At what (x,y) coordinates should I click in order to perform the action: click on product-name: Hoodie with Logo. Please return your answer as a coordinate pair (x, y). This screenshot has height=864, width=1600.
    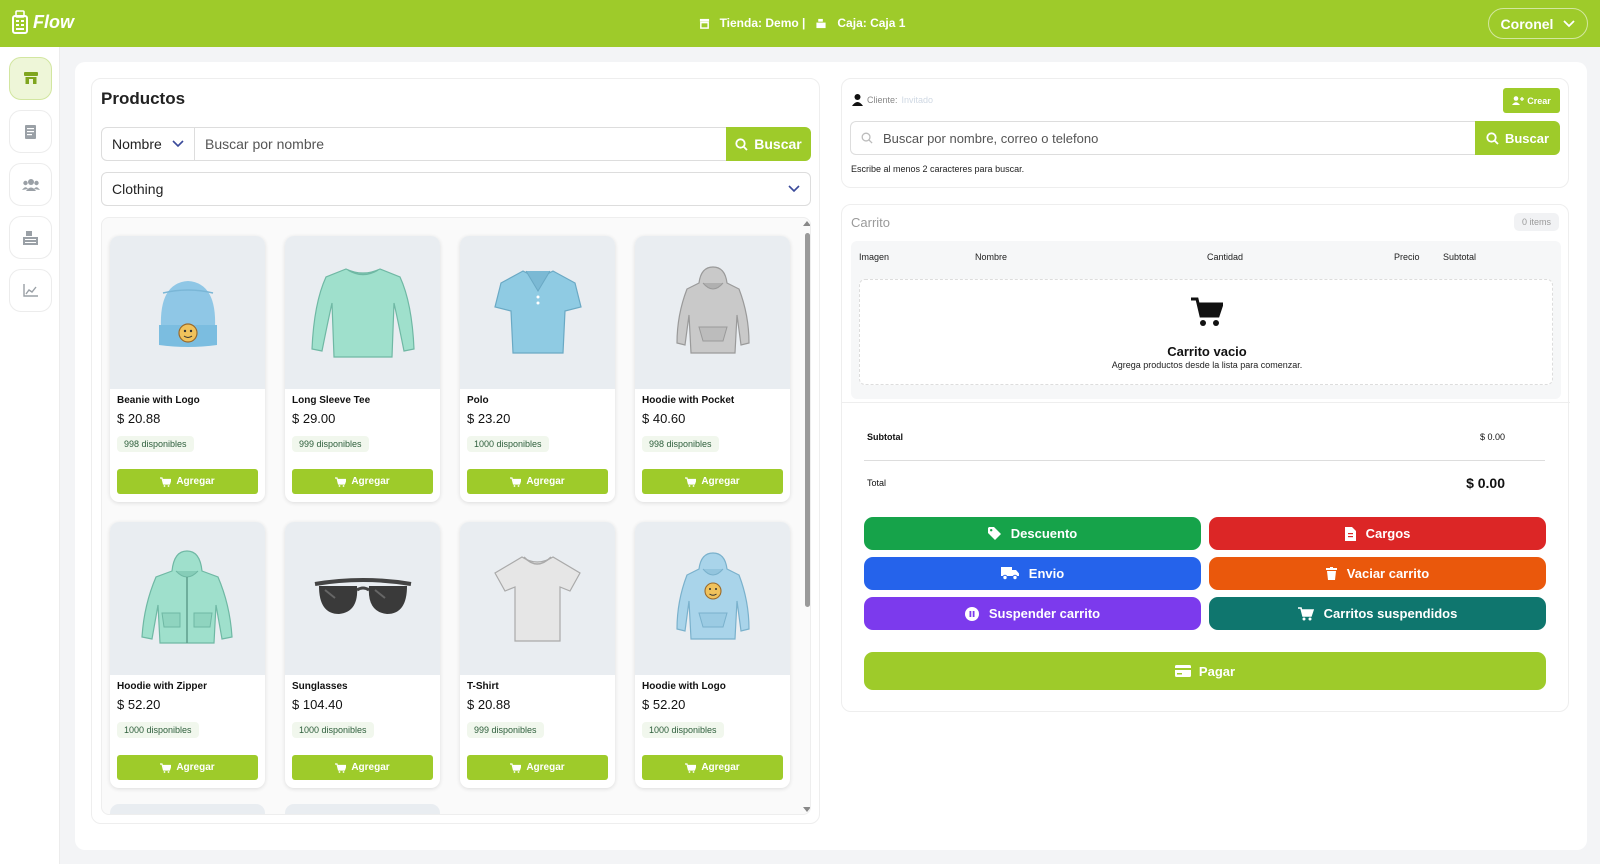
    Looking at the image, I should click on (684, 686).